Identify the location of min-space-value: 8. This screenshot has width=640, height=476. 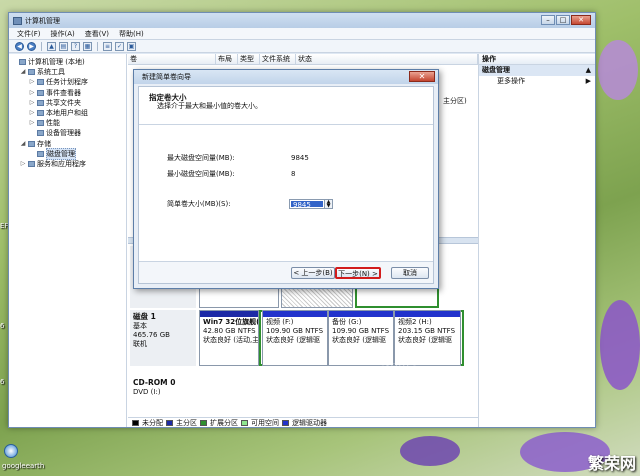
(293, 174).